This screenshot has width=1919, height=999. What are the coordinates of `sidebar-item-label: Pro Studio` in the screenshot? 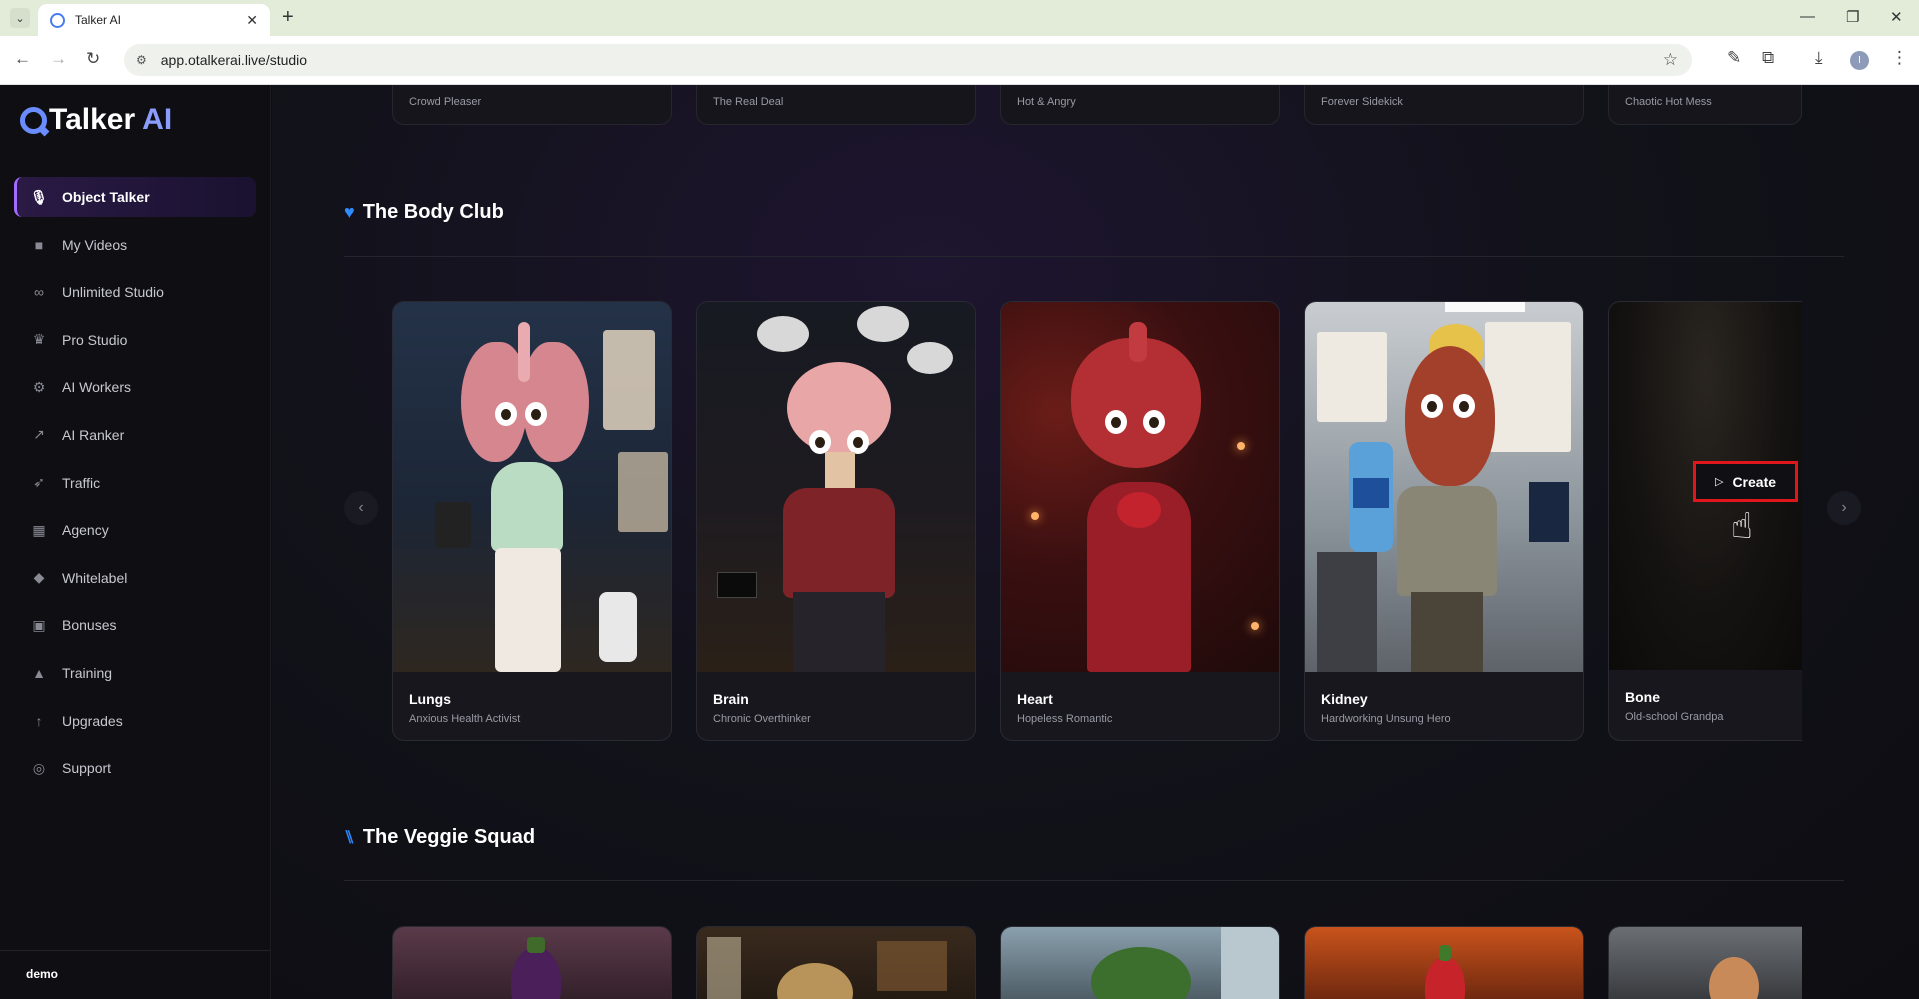 It's located at (95, 339).